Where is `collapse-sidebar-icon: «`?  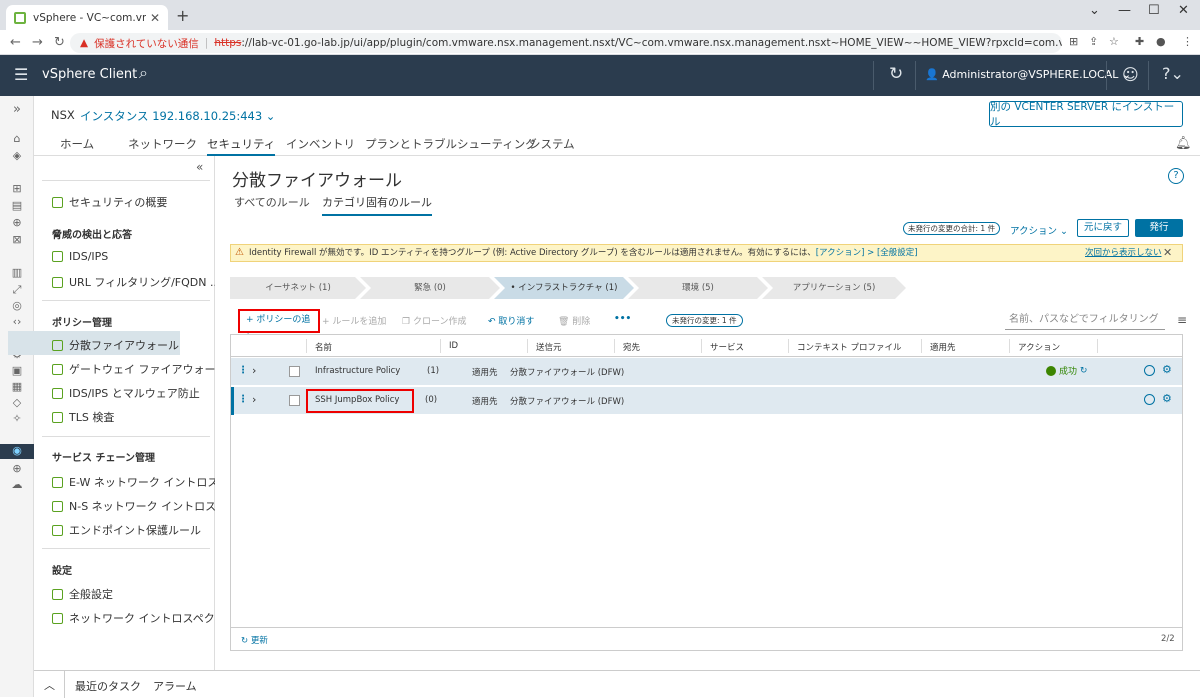
collapse-sidebar-icon: « is located at coordinates (199, 167).